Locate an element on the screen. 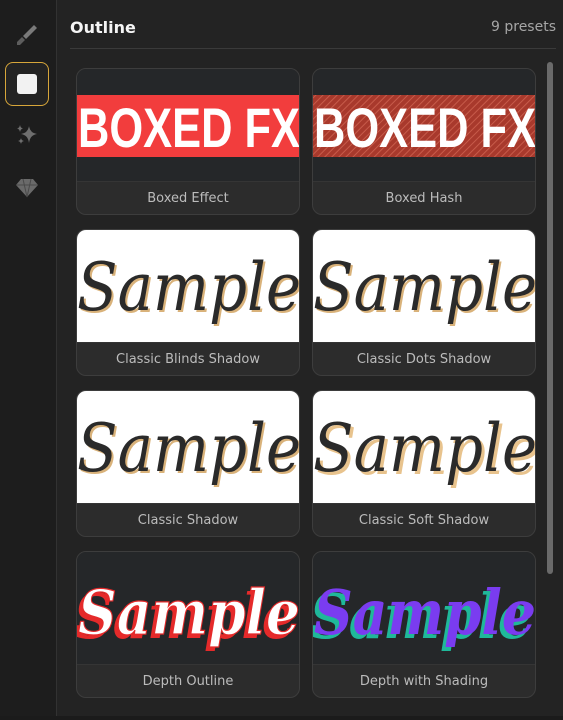  brush-icon is located at coordinates (27, 35).